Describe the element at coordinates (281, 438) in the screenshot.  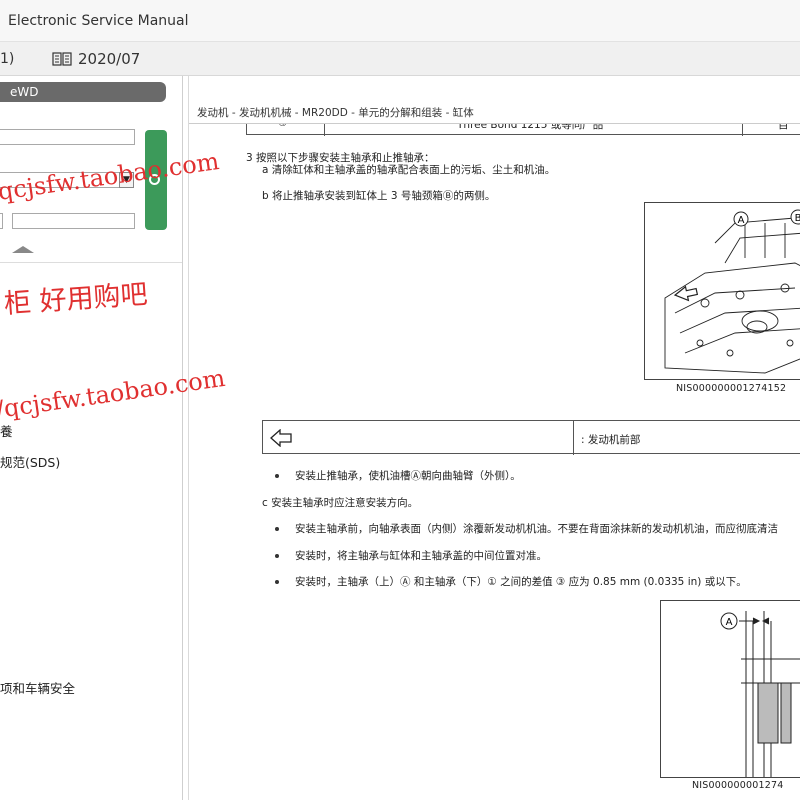
I see `arrow-left-icon` at that location.